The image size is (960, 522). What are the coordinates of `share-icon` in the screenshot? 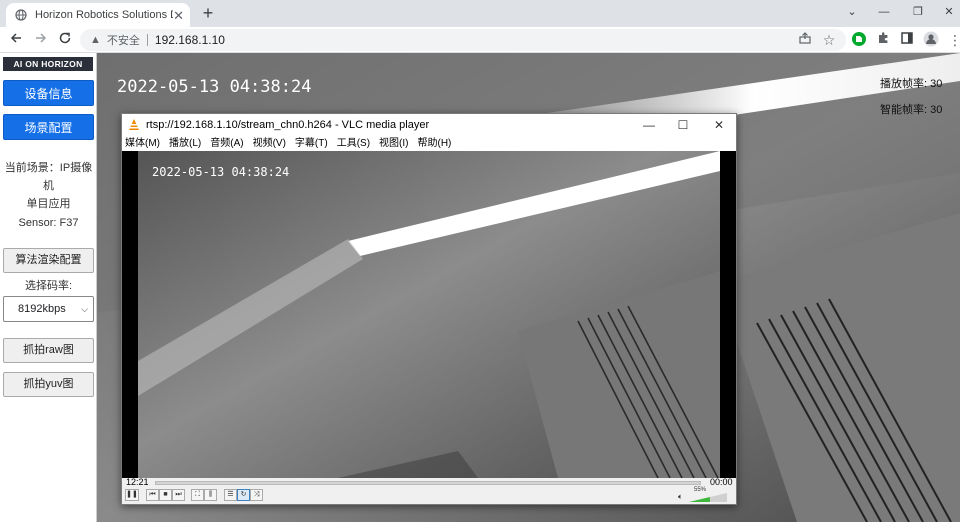 It's located at (805, 40).